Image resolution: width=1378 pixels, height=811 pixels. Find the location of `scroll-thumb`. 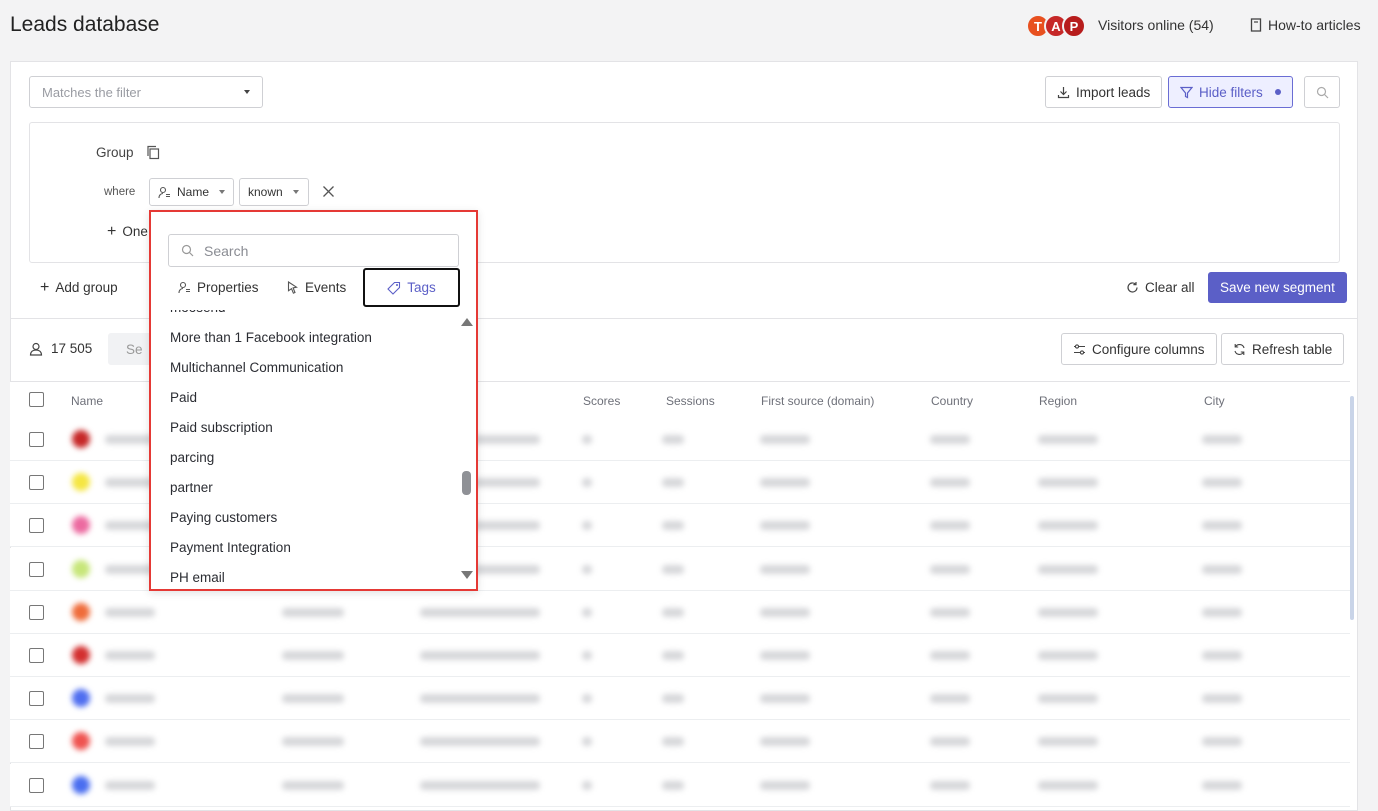

scroll-thumb is located at coordinates (466, 483).